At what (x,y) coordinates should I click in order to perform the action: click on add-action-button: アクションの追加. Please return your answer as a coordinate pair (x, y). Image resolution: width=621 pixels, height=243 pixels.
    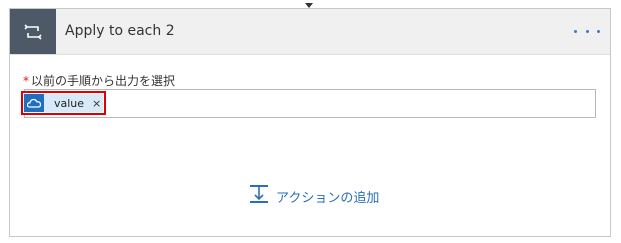
    Looking at the image, I should click on (313, 196).